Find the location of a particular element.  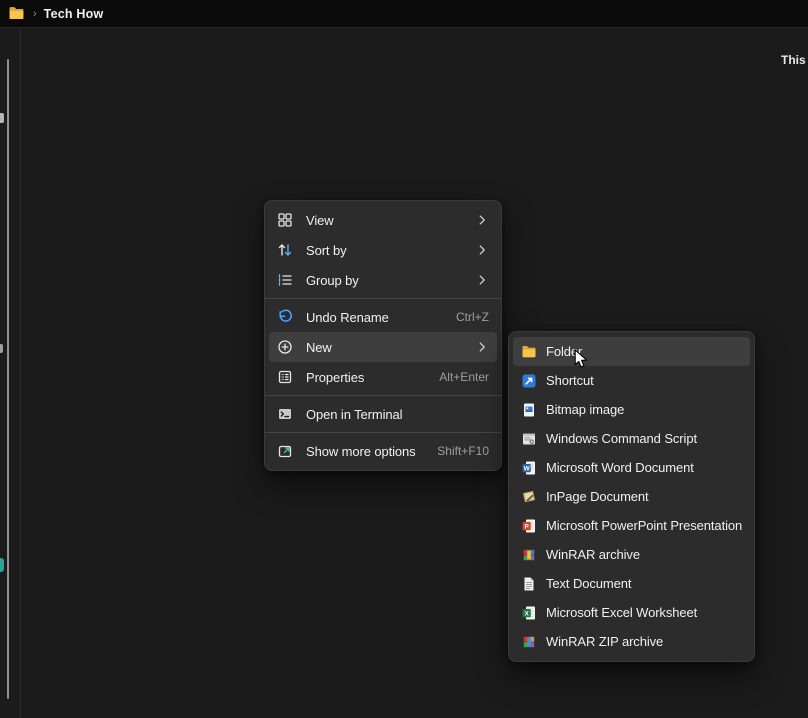

sort-icon is located at coordinates (285, 250).